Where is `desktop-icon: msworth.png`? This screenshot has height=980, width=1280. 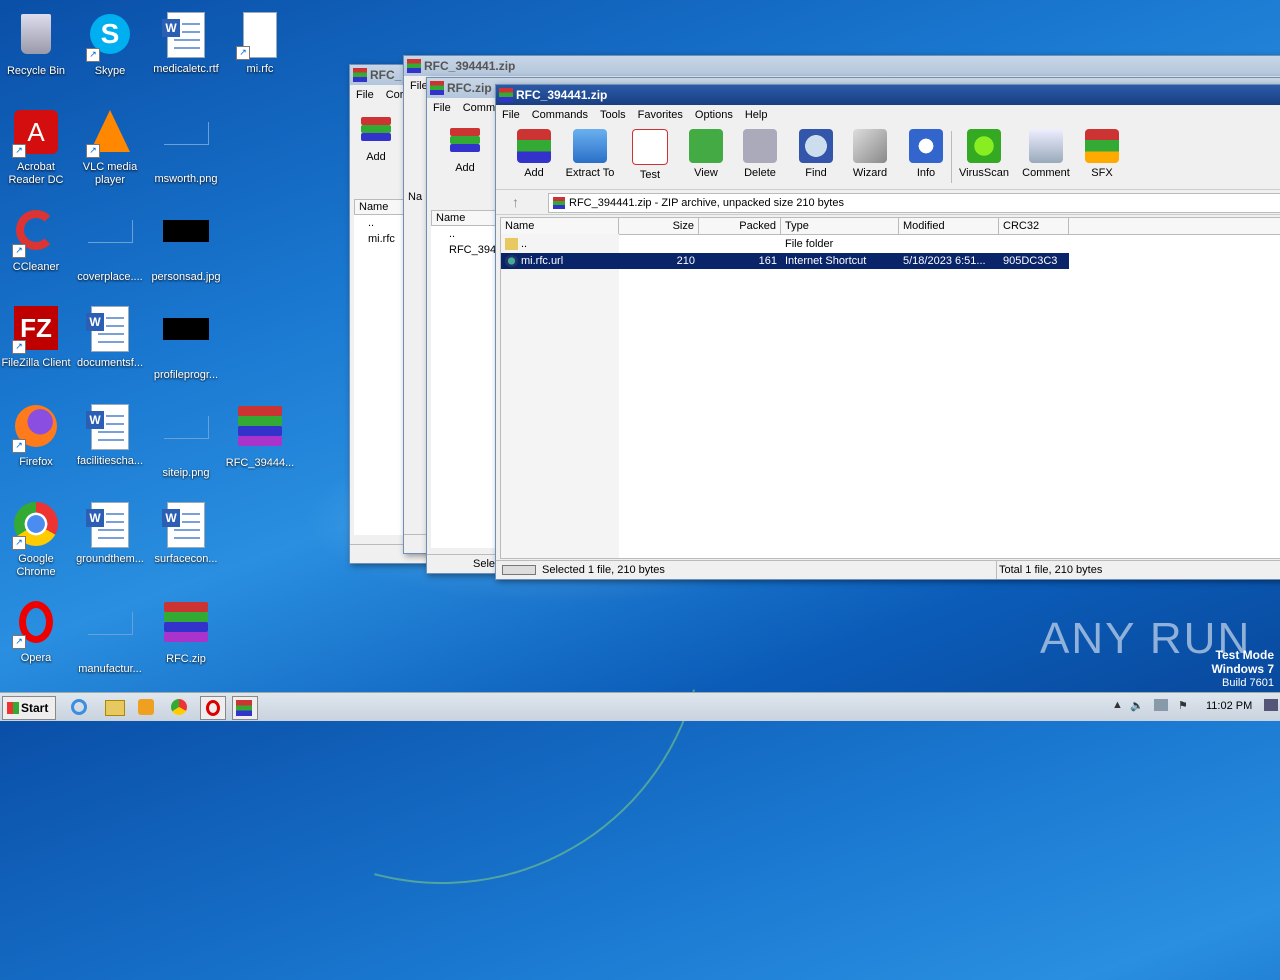
desktop-icon: msworth.png is located at coordinates (186, 147).